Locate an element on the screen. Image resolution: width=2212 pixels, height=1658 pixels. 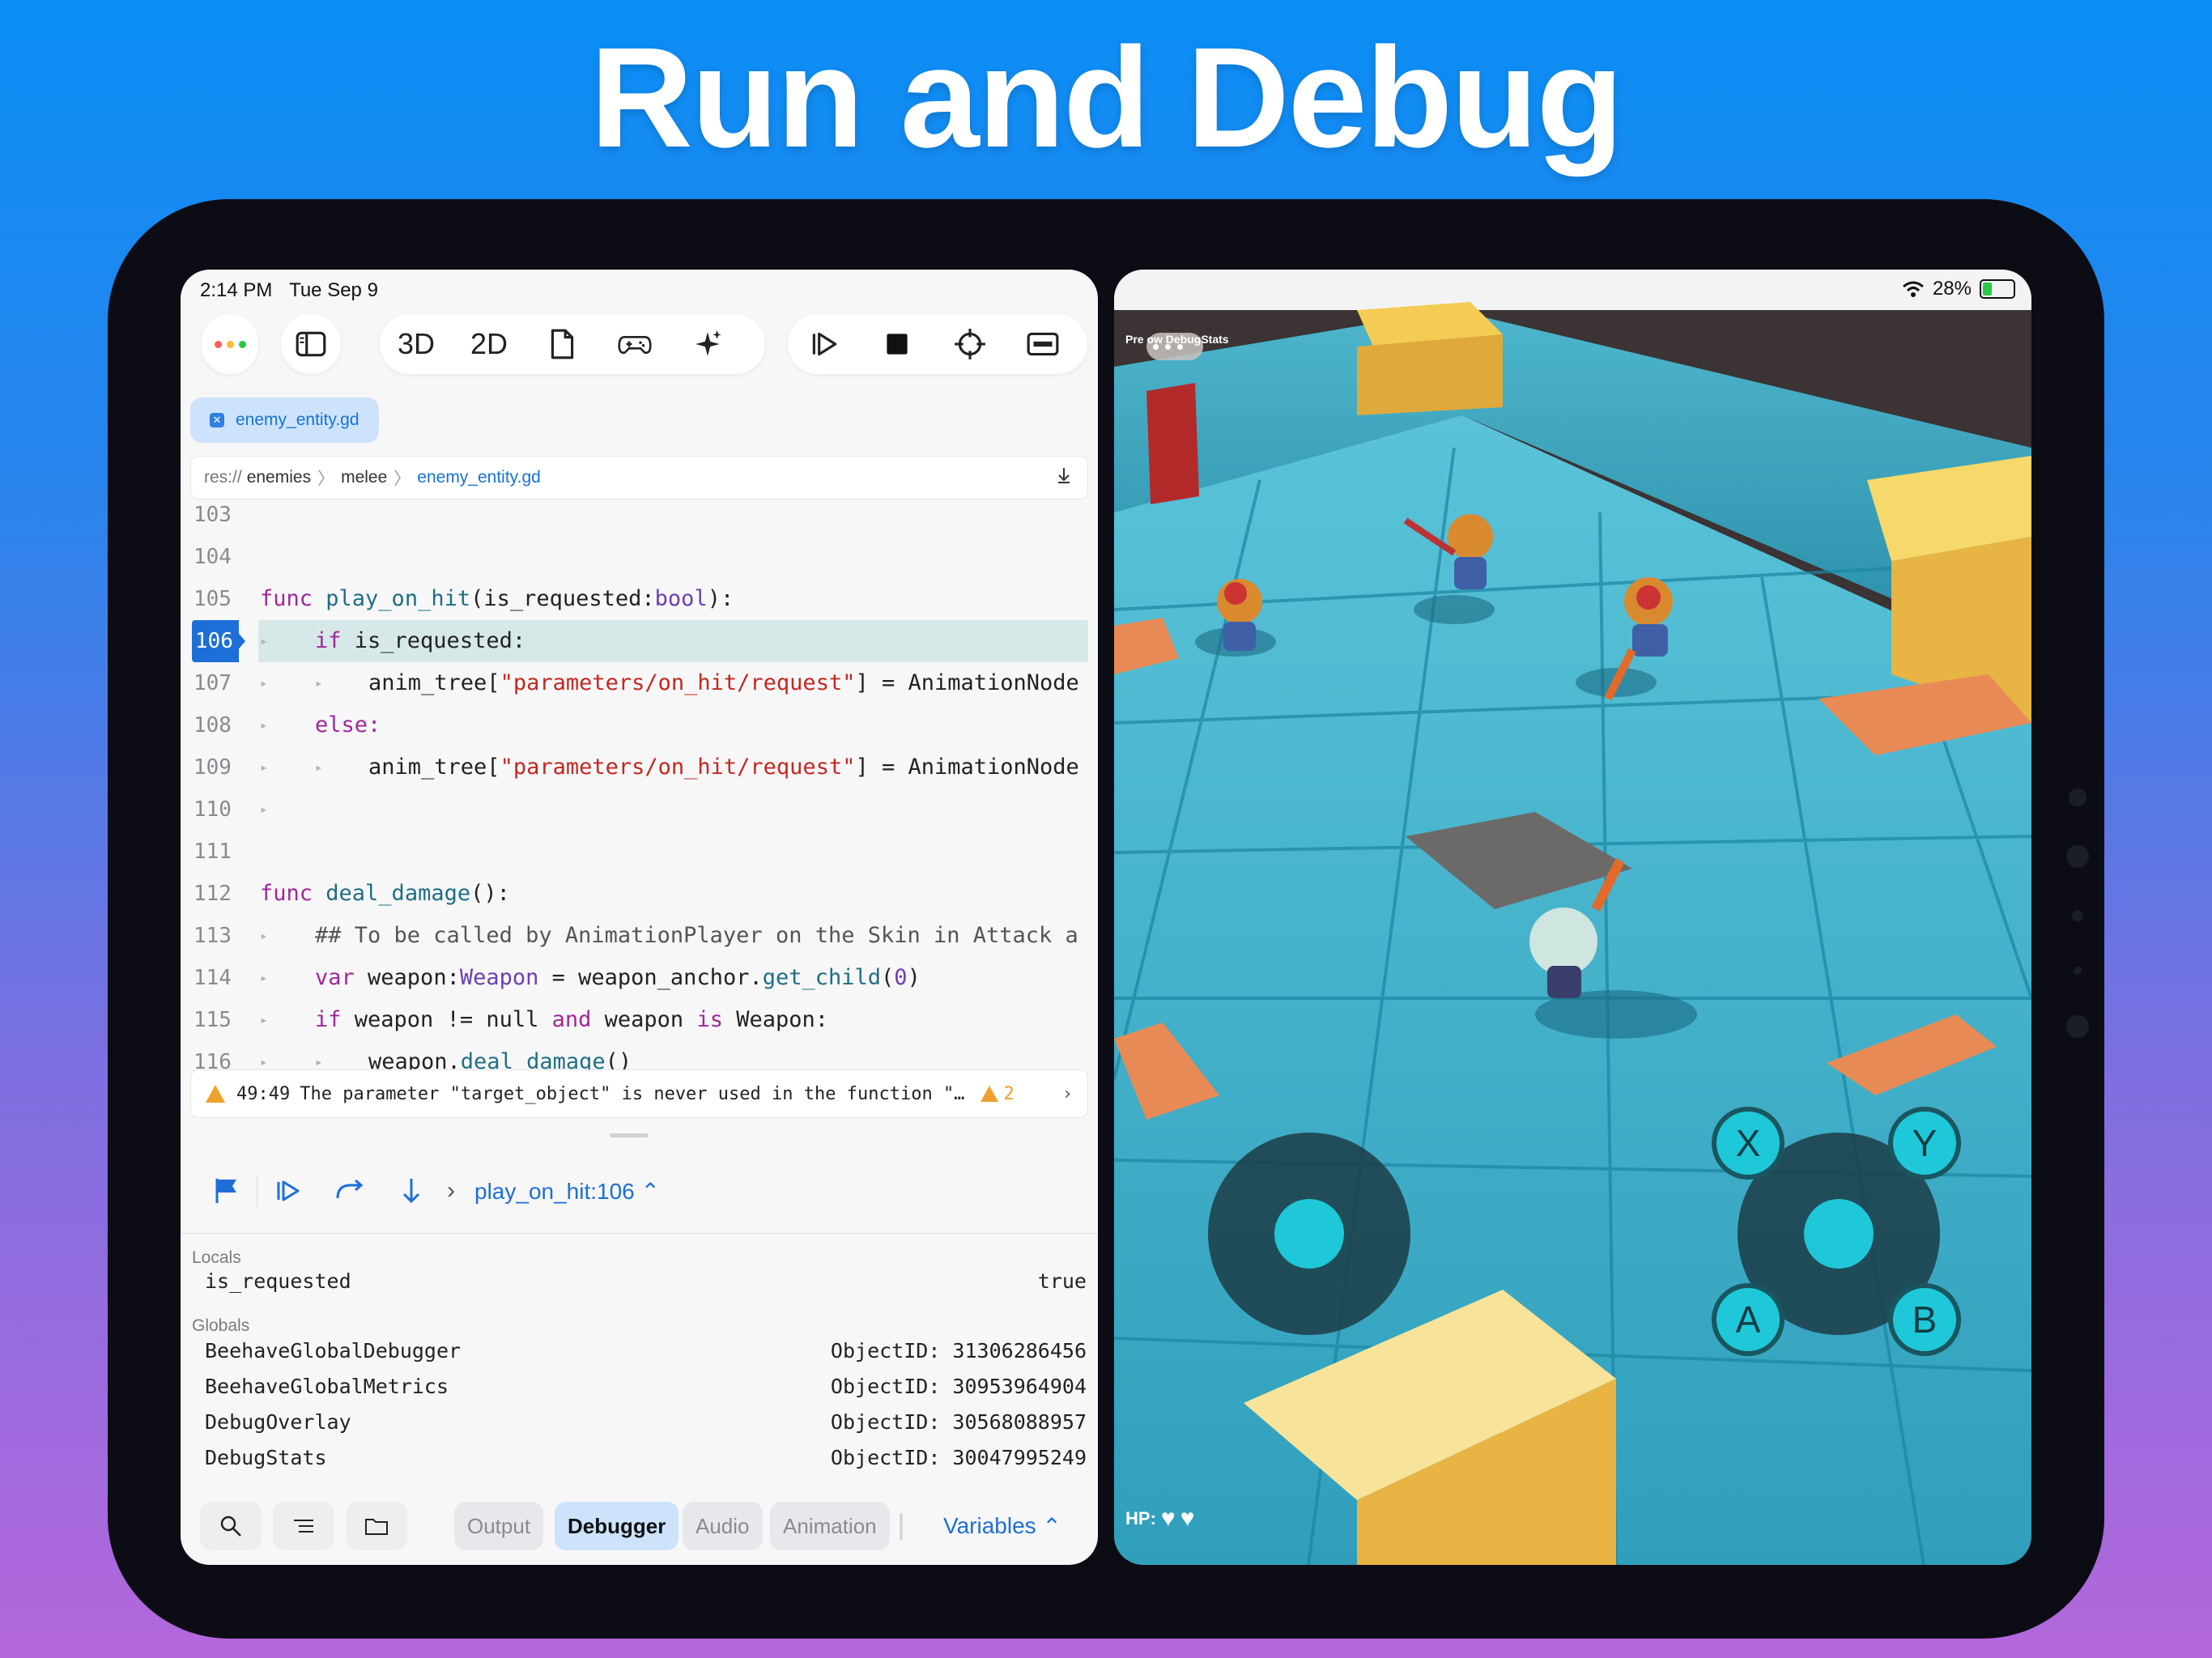
resize-handle is located at coordinates (630, 1135).